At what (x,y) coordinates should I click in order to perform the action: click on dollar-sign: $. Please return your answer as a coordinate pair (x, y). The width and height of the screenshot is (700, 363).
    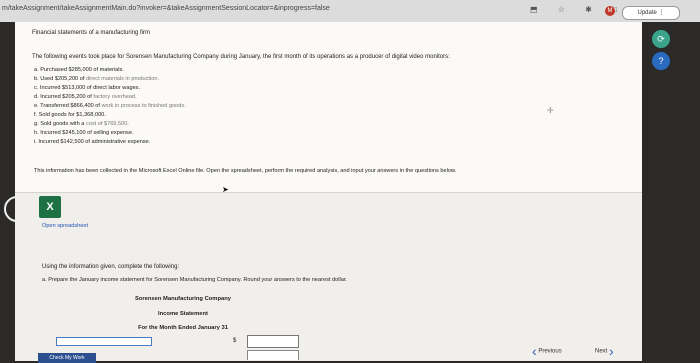
    Looking at the image, I should click on (235, 341).